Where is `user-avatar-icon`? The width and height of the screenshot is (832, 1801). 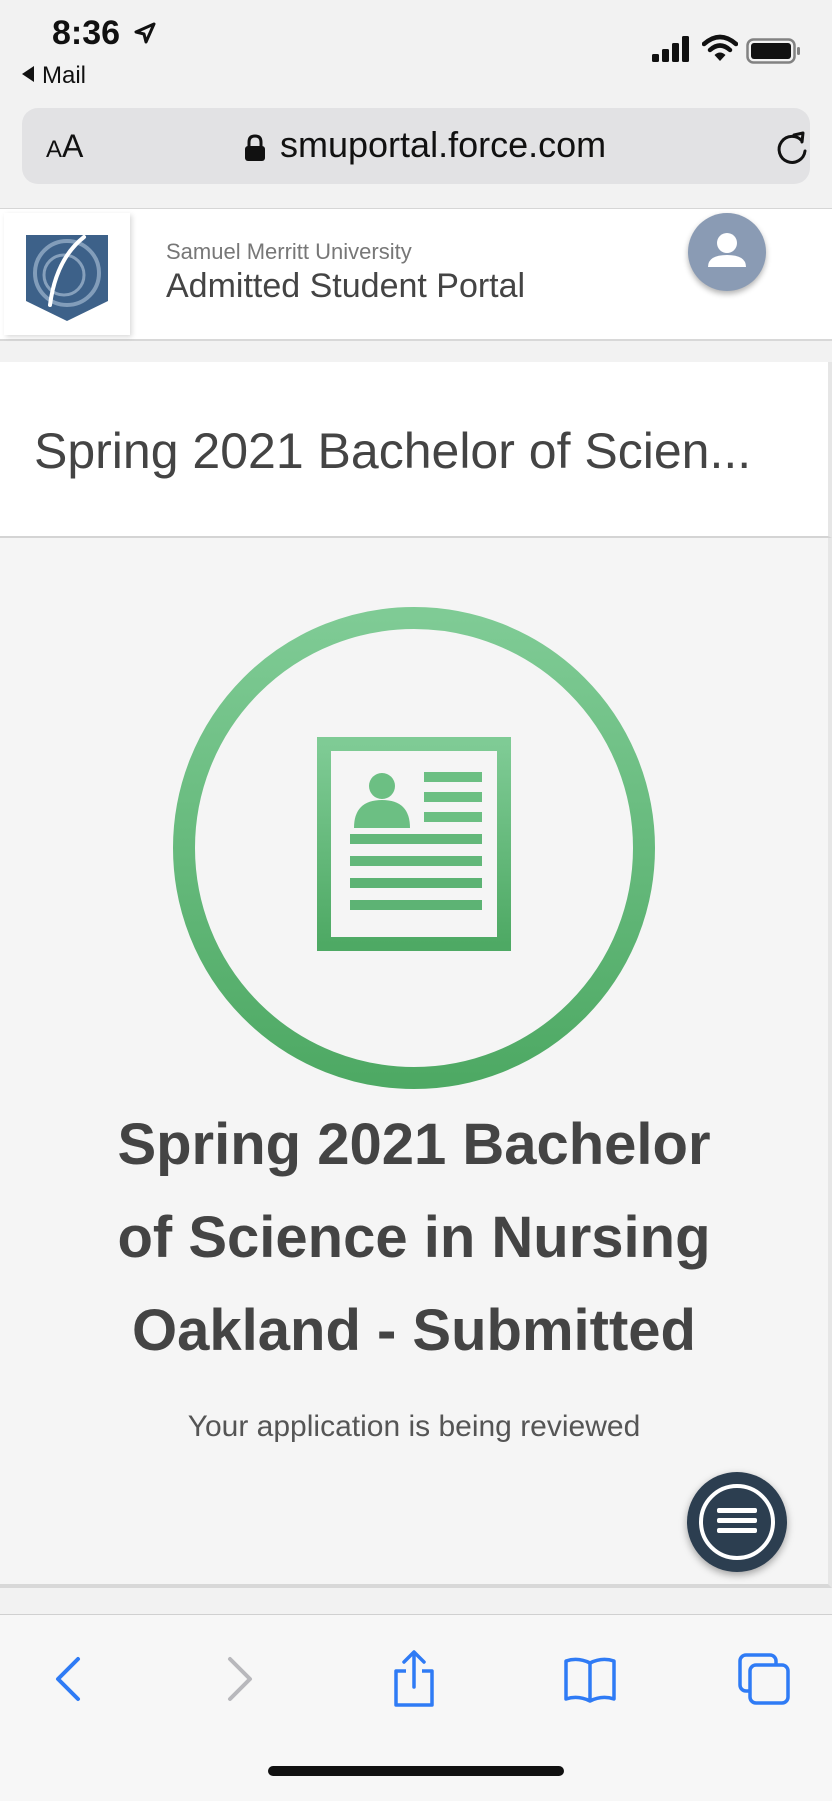
user-avatar-icon is located at coordinates (727, 252).